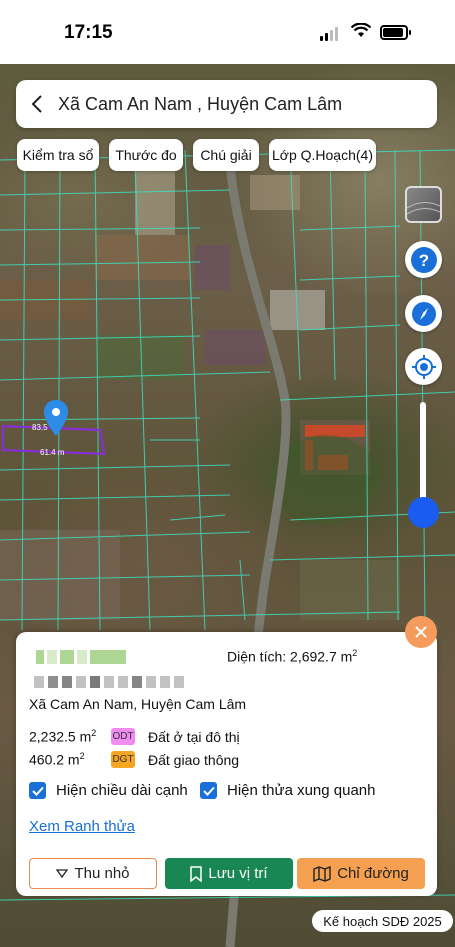  What do you see at coordinates (123, 736) in the screenshot?
I see `land-use-code-badge: ODT` at bounding box center [123, 736].